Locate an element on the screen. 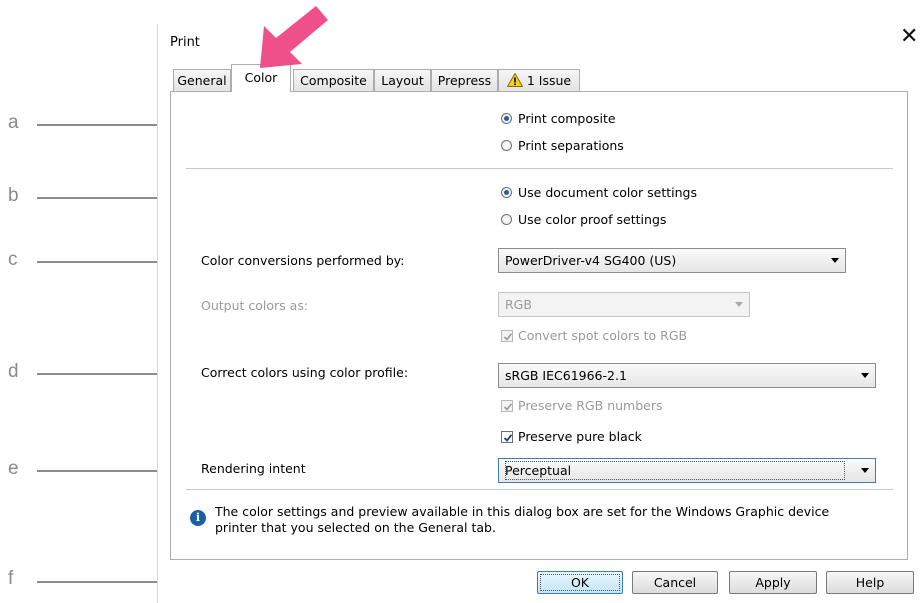 This screenshot has height=603, width=922. use-proof-color-radio is located at coordinates (506, 219).